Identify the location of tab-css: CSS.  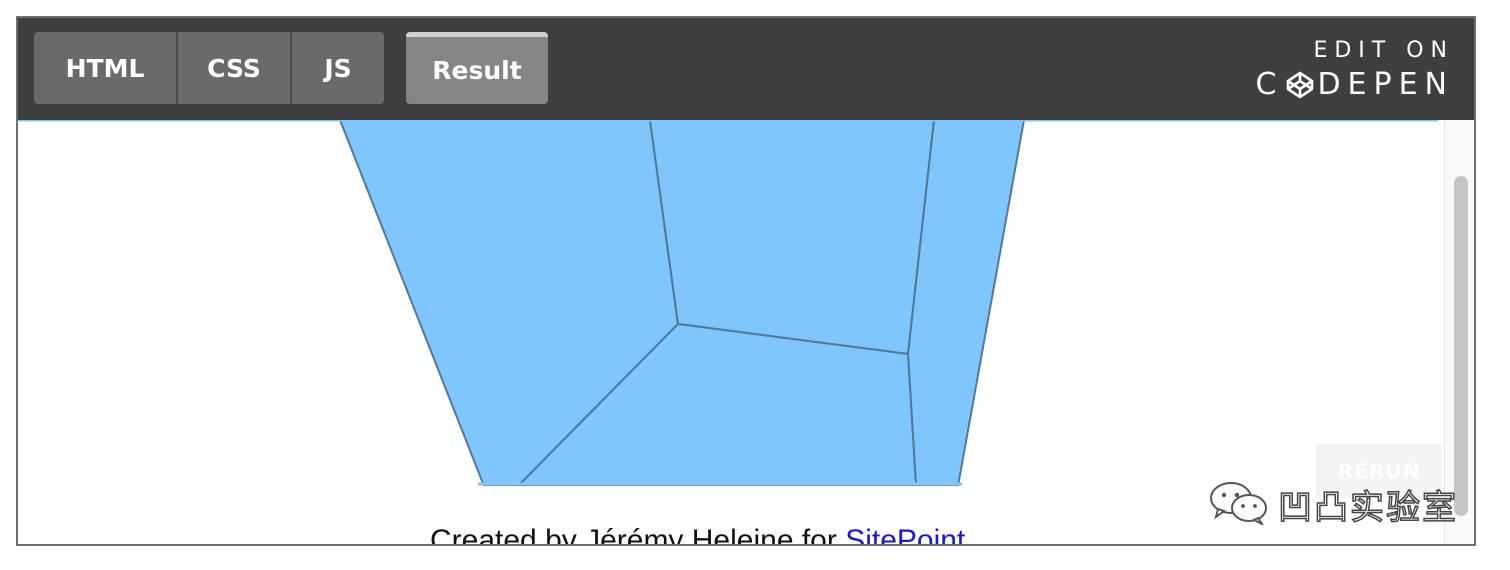
(235, 68).